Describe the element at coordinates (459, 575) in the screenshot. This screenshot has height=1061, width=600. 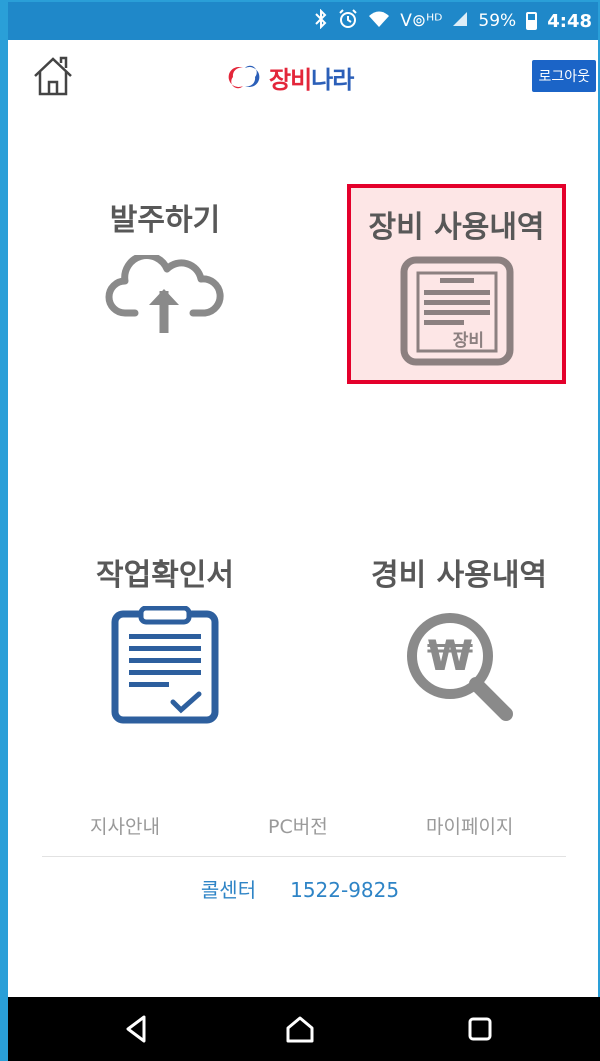
I see `menu-tile-label: 경비 사용내역` at that location.